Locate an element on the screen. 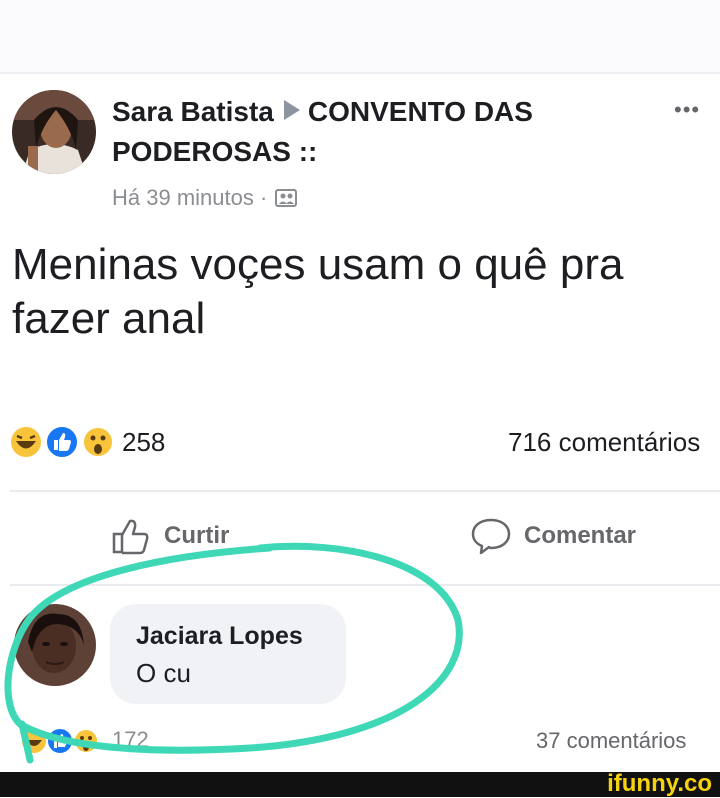  comment-reactions: 172 is located at coordinates (110, 741).